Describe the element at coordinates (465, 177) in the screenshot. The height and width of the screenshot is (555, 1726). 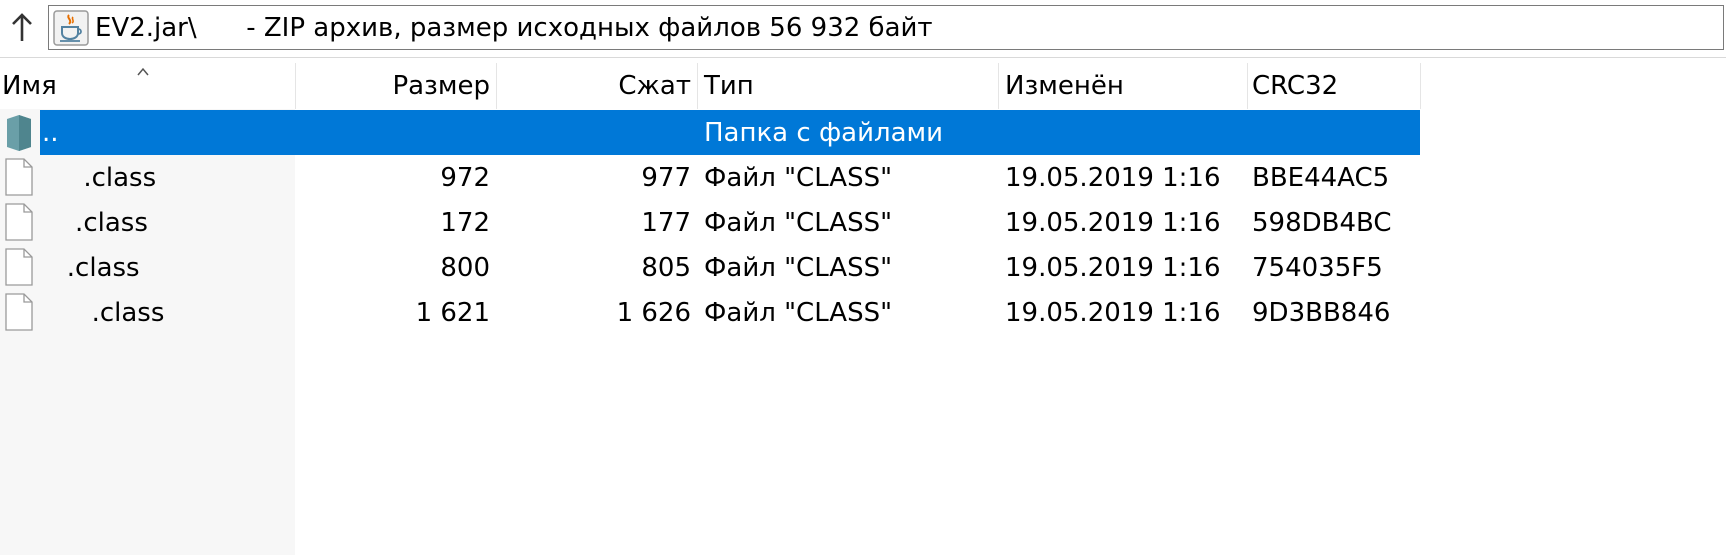
I see `cell-size: 972` at that location.